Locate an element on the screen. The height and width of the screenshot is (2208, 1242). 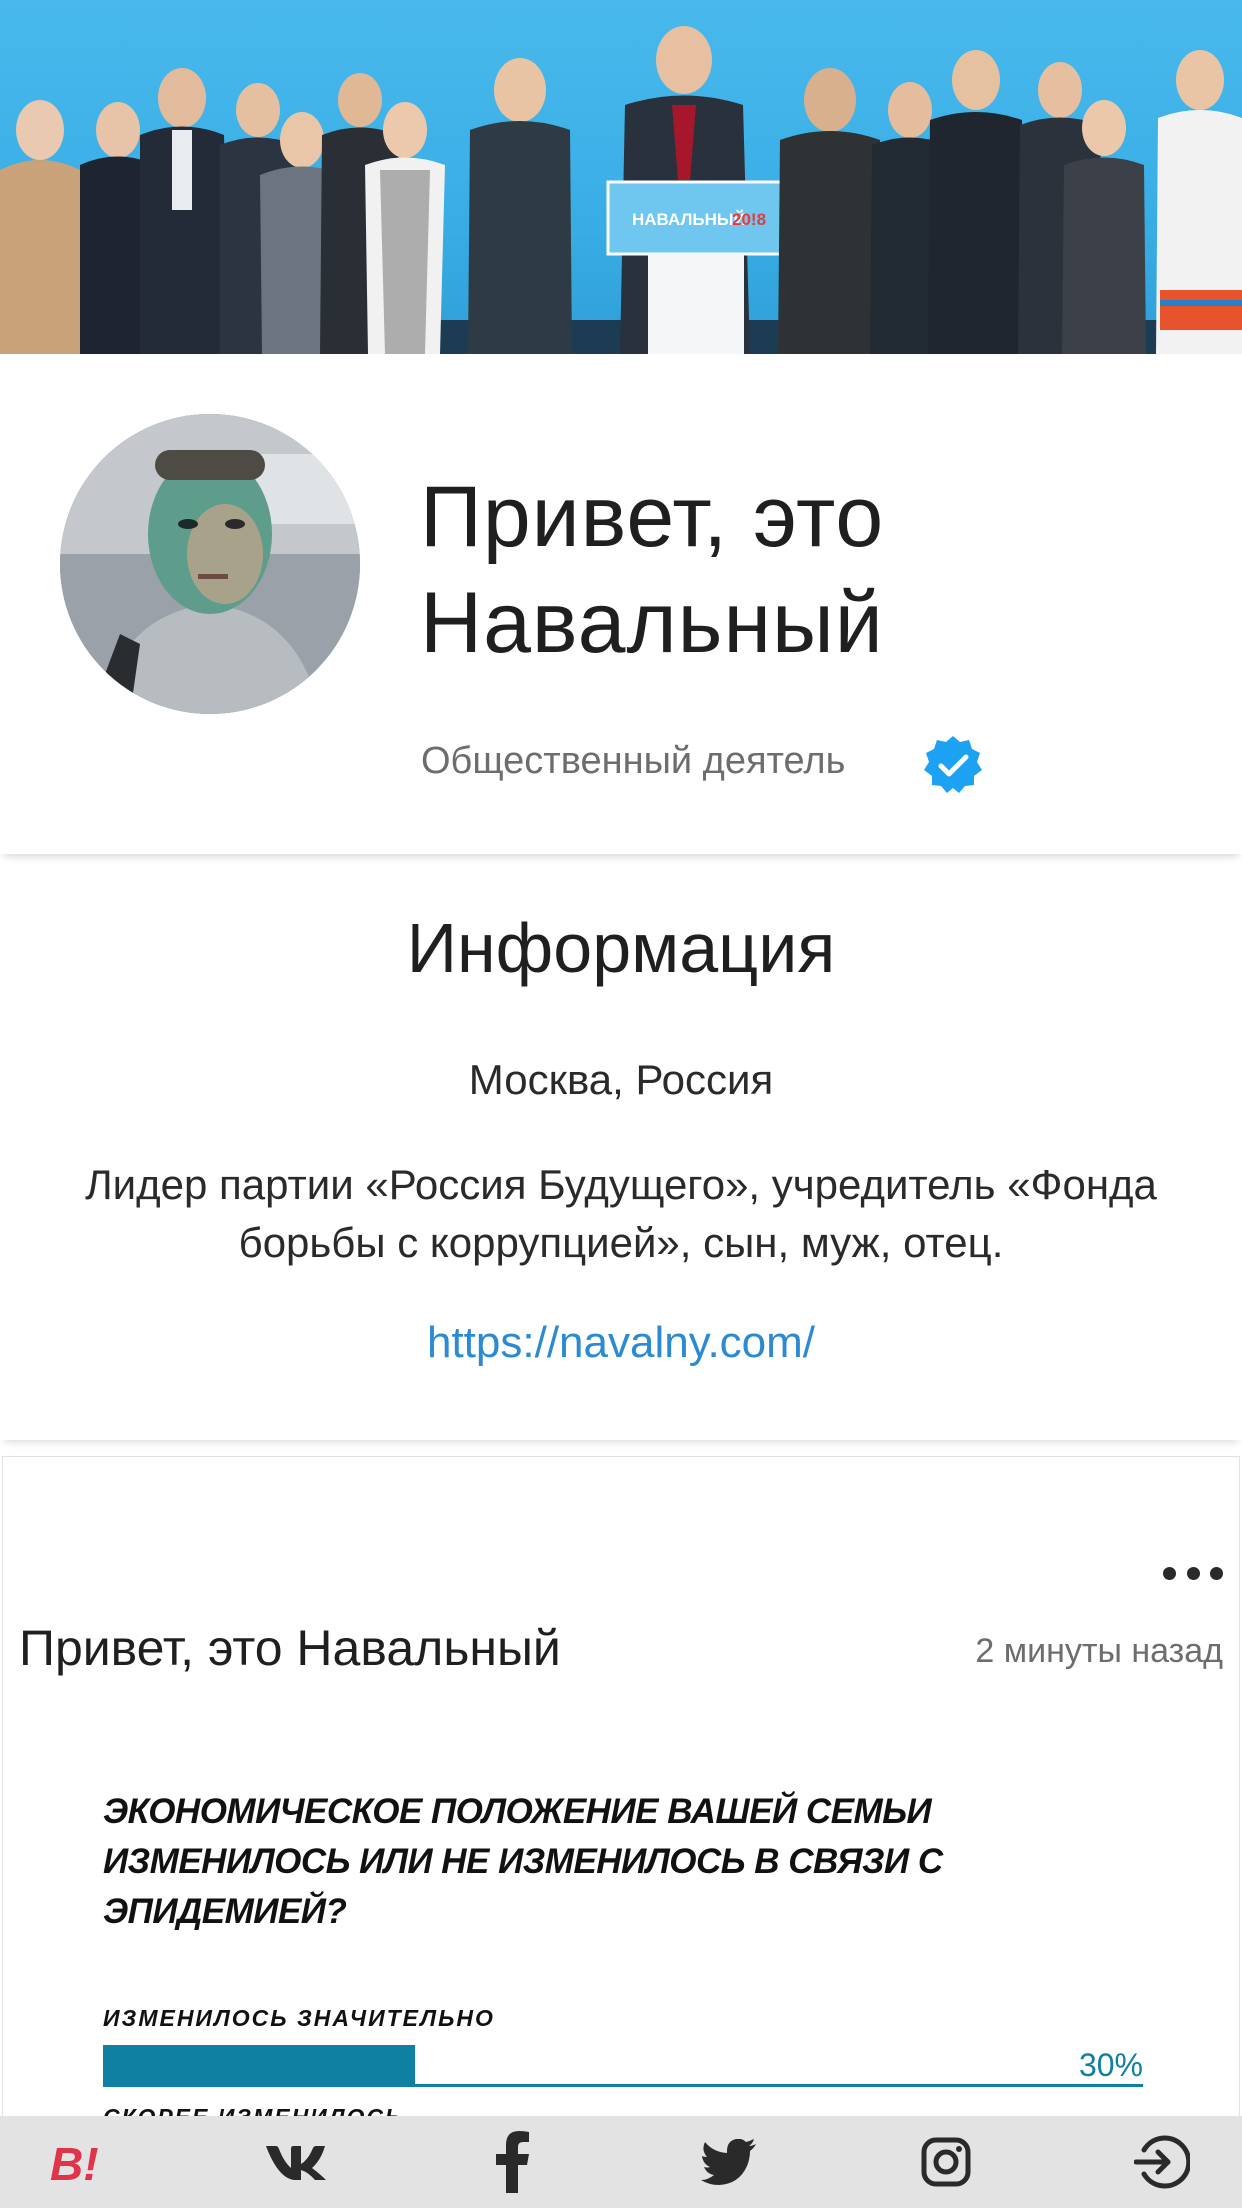
nav-instagram is located at coordinates (946, 2162).